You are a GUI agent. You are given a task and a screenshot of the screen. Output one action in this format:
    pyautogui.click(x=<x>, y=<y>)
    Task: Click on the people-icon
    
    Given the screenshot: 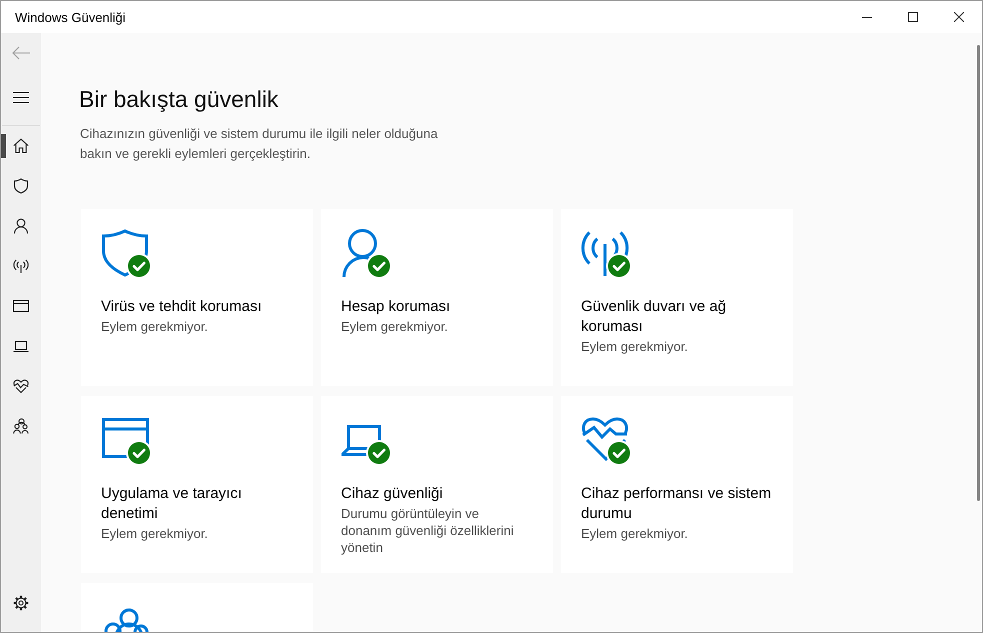 What is the action you would take?
    pyautogui.click(x=21, y=426)
    